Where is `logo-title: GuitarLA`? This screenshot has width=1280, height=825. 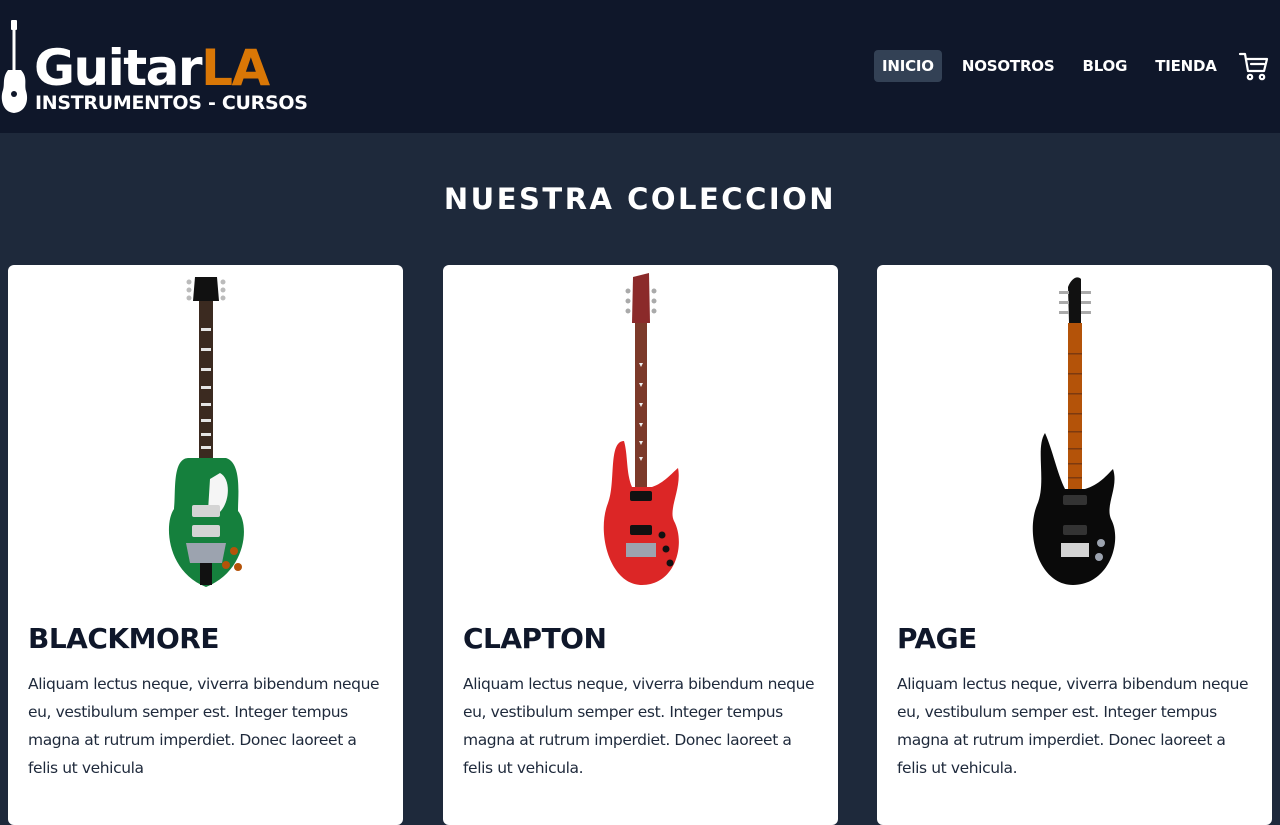 logo-title: GuitarLA is located at coordinates (152, 68).